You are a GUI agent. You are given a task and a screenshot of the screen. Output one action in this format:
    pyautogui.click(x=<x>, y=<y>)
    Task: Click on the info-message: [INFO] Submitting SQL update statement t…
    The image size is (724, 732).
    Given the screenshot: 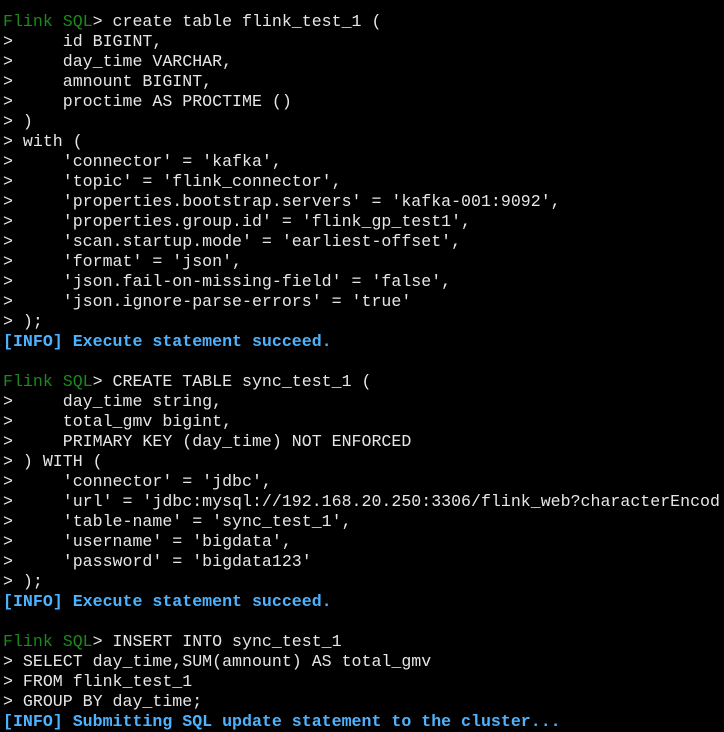 What is the action you would take?
    pyautogui.click(x=363, y=722)
    